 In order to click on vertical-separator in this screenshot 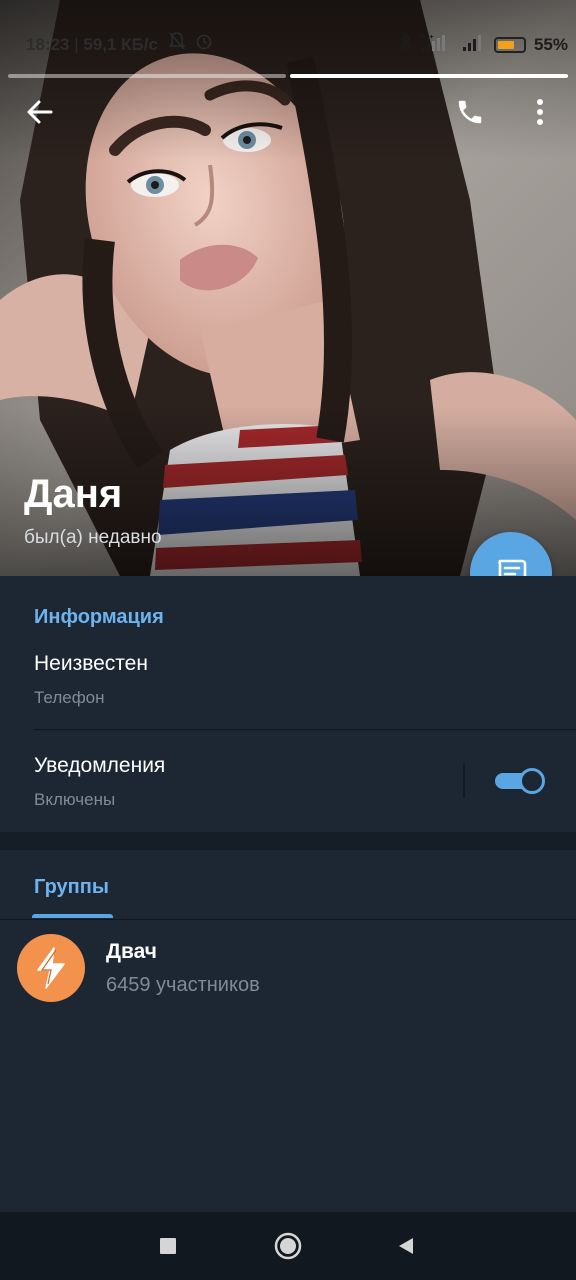, I will do `click(464, 781)`.